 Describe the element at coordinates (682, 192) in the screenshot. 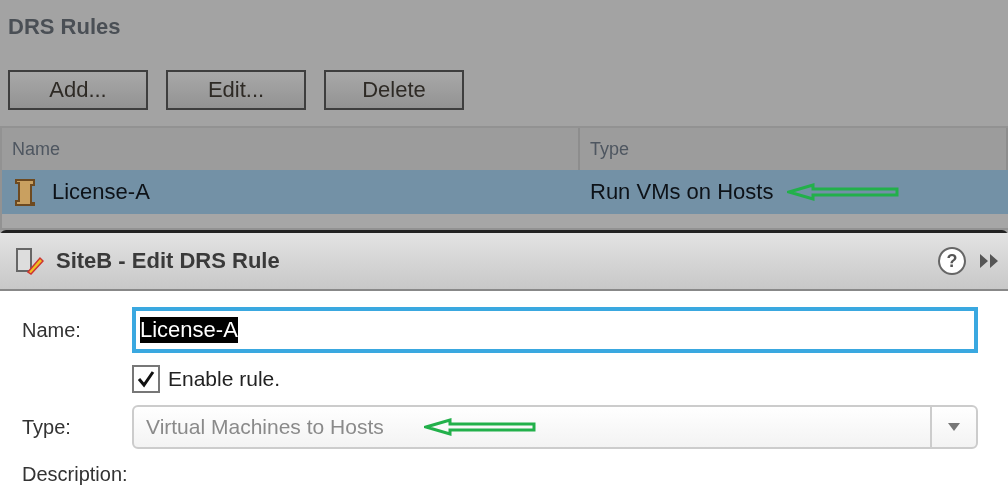

I see `rule-type: Run VMs on Hosts` at that location.